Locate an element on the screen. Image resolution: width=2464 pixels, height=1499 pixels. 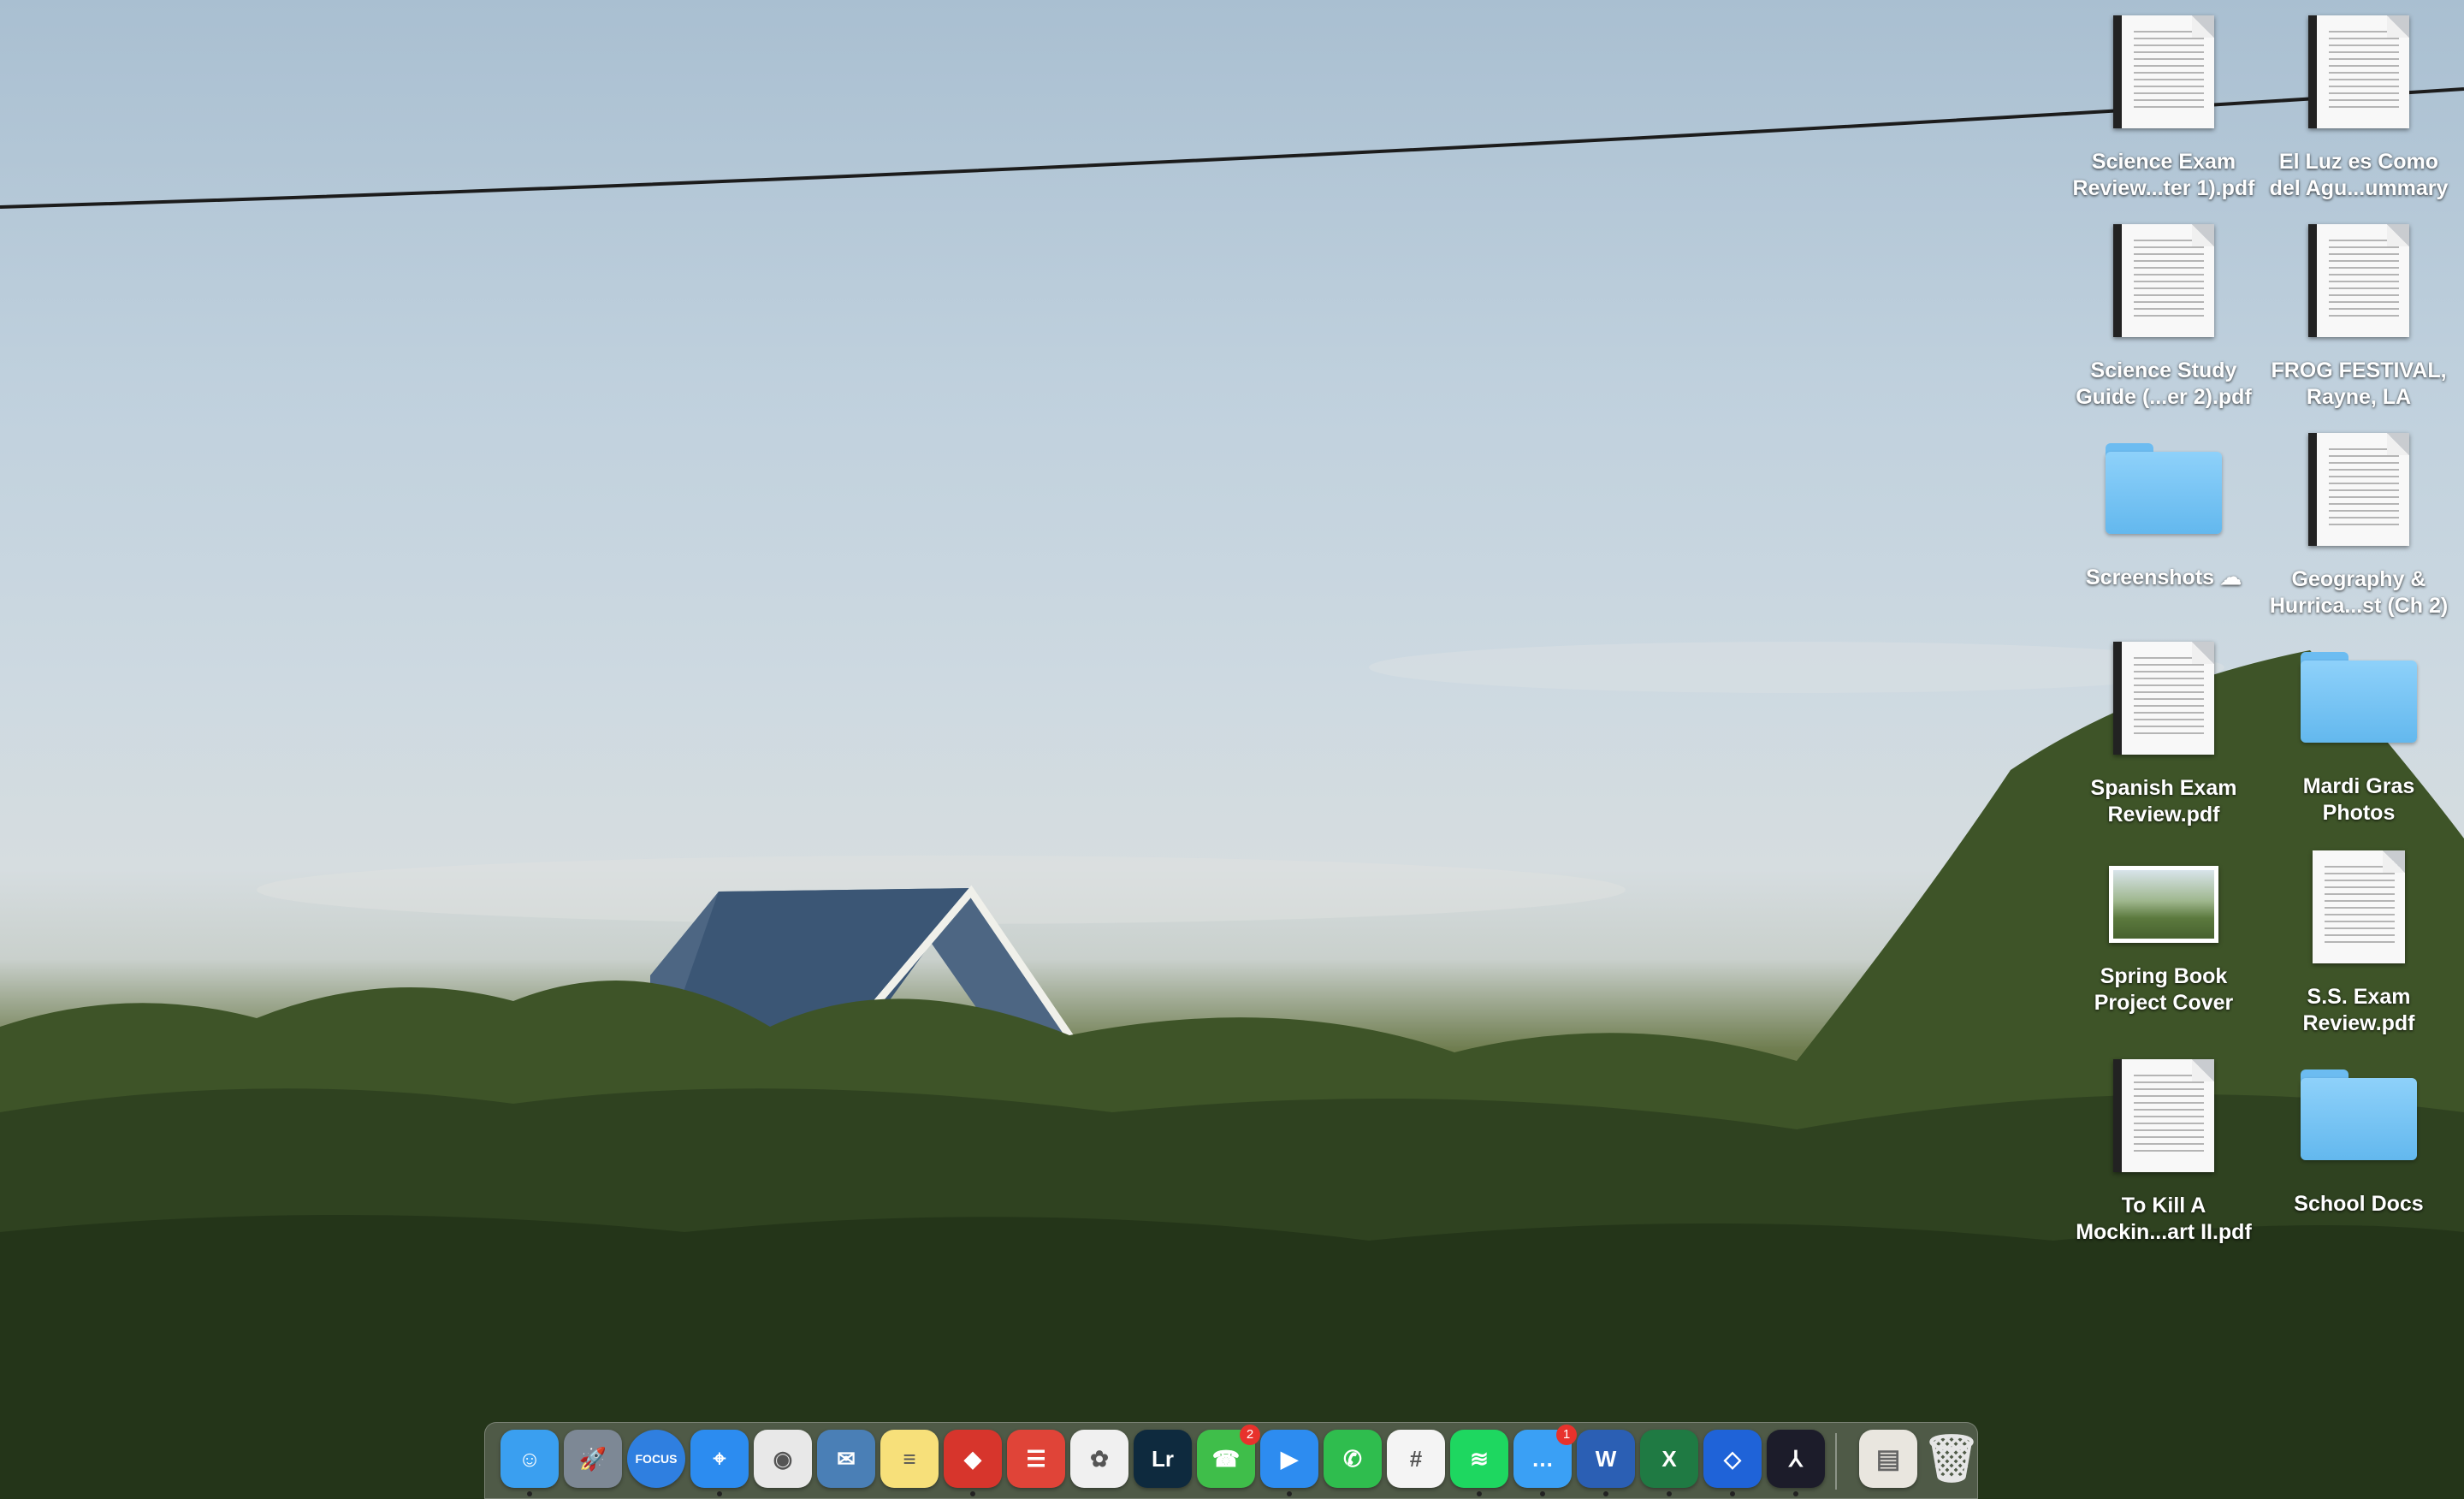
desktop-icon-label: El Luz es Como del Agu...ummary is located at coordinates (2359, 175).